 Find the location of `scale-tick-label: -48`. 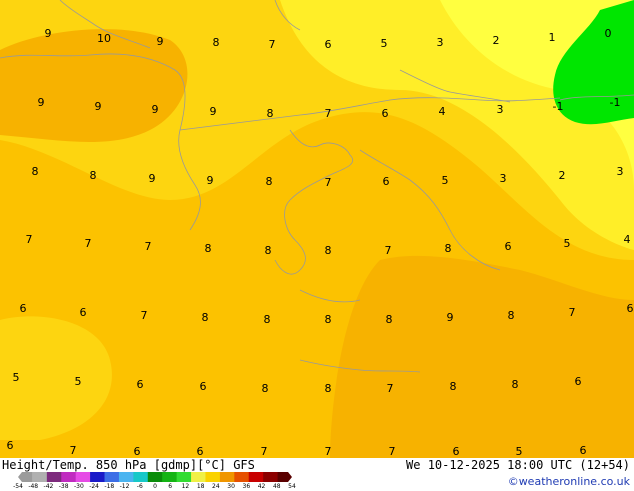

scale-tick-label: -48 is located at coordinates (33, 486).